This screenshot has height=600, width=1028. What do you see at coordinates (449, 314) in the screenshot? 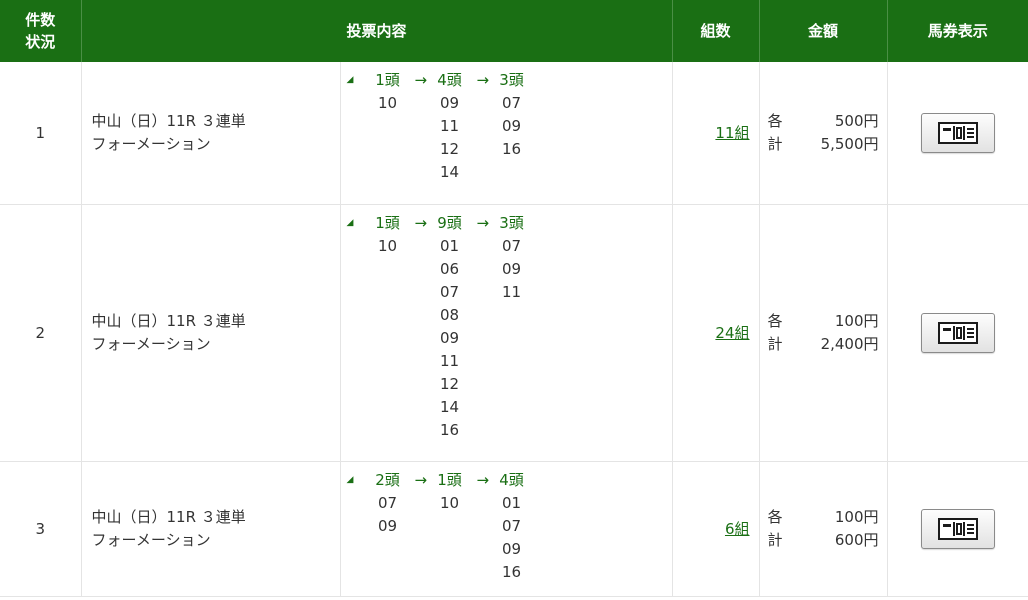
I see `horse-number: 08` at bounding box center [449, 314].